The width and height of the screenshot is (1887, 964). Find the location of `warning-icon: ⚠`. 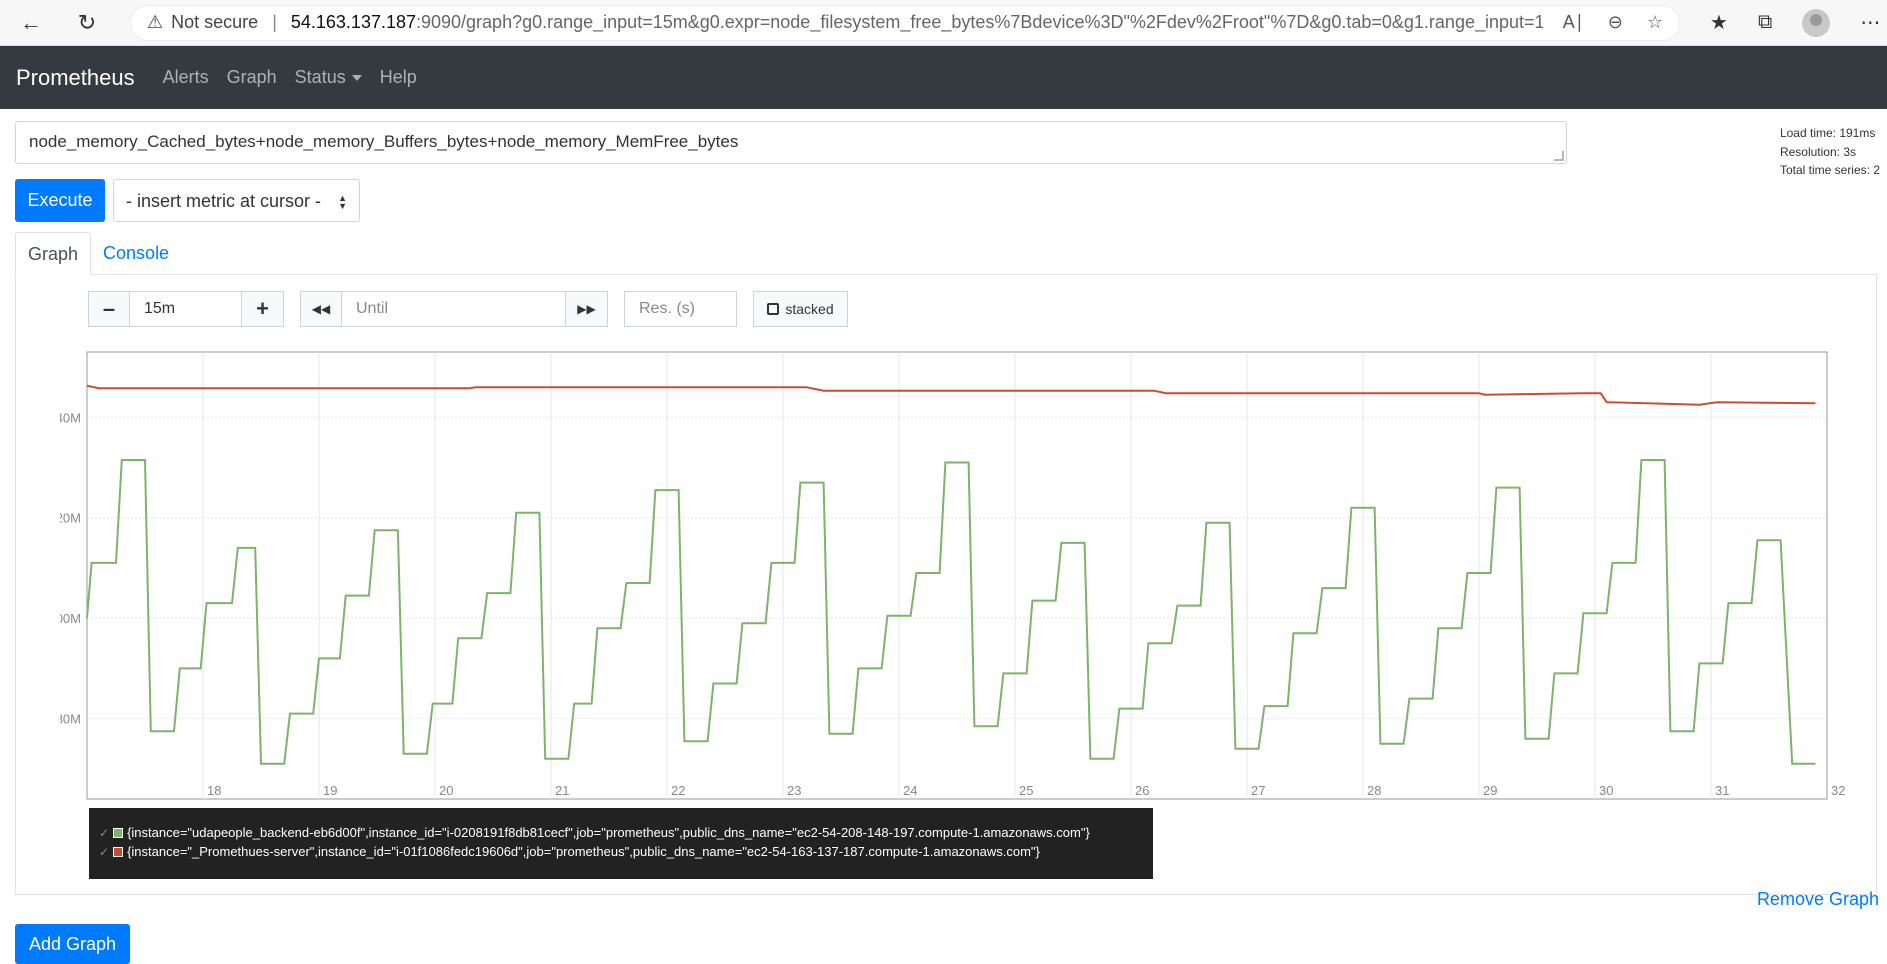

warning-icon: ⚠ is located at coordinates (155, 22).